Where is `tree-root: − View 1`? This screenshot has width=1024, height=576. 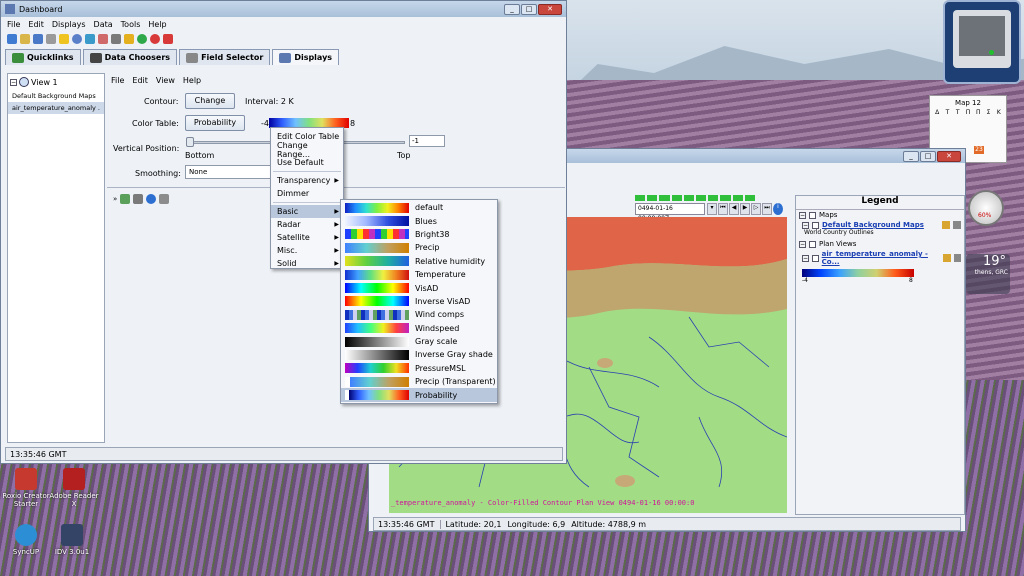
tree-root: − View 1 is located at coordinates (56, 82).